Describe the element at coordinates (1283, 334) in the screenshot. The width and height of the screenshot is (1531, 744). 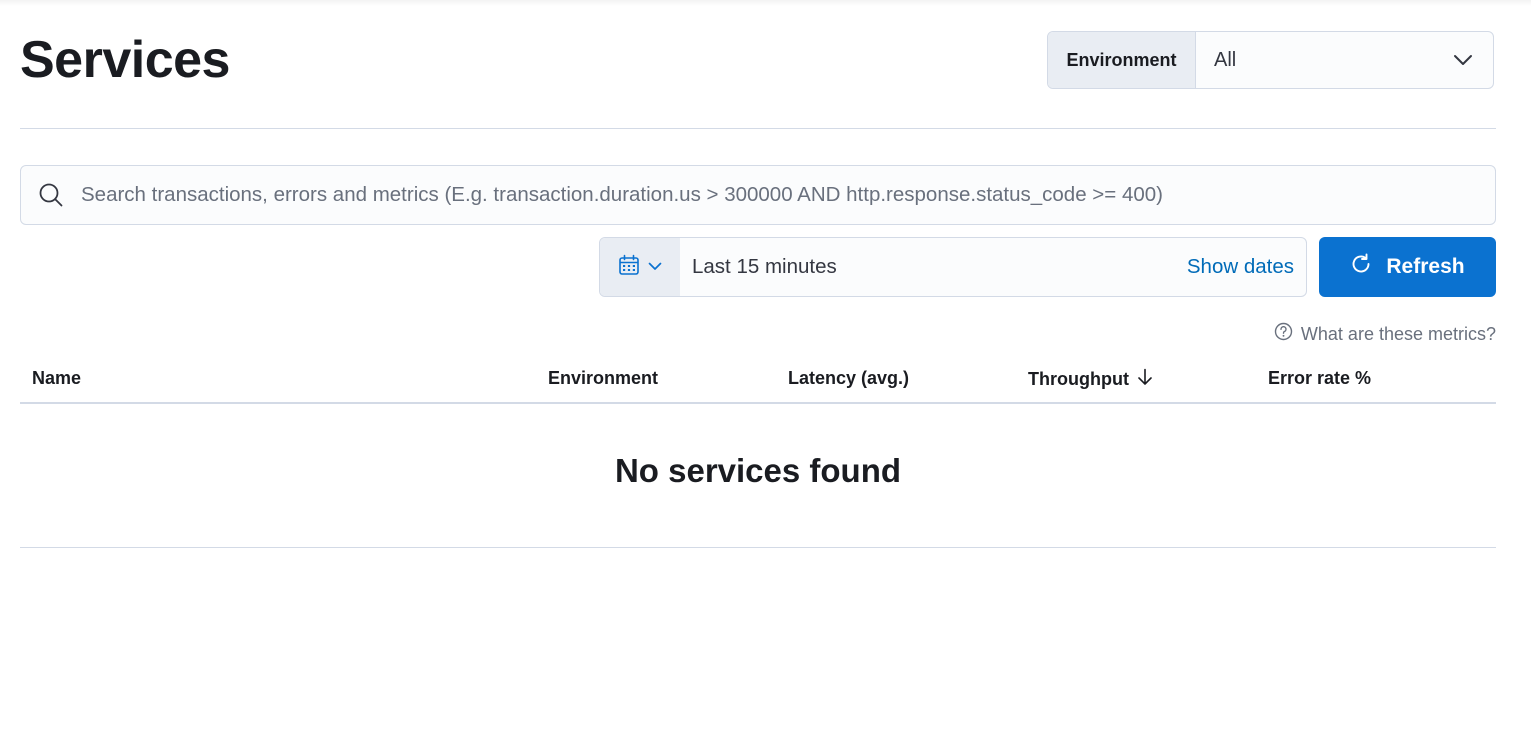
I see `question-circle-icon` at that location.